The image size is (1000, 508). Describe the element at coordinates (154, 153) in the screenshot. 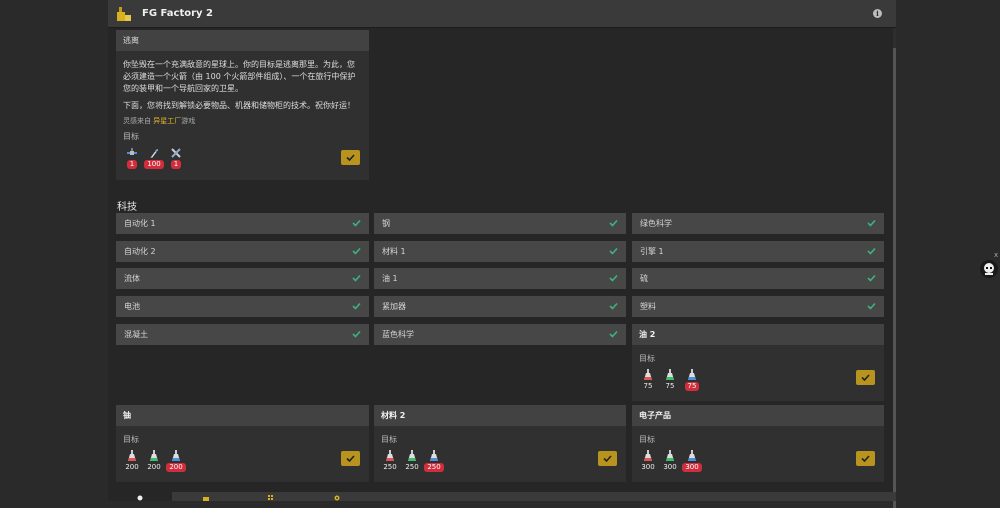

I see `rocket-part-icon` at that location.